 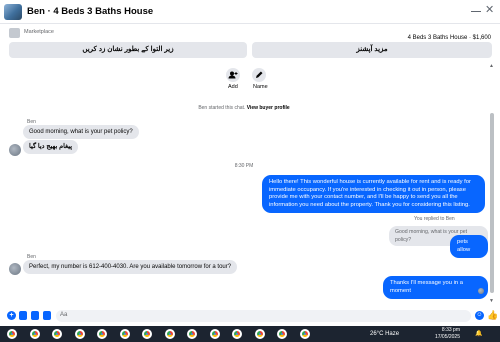 What do you see at coordinates (39, 32) in the screenshot?
I see `marketplace-label: Marketplace` at bounding box center [39, 32].